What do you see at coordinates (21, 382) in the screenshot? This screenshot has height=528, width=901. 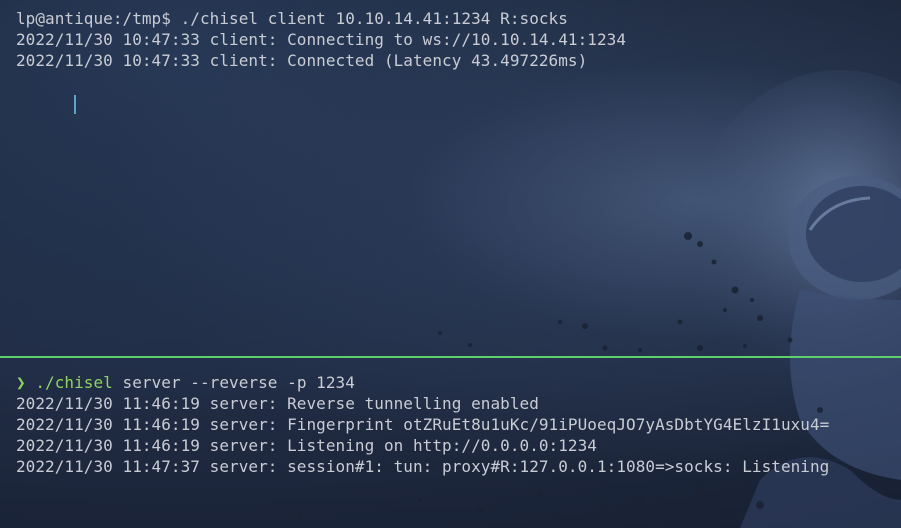 I see `prompt-arrow-icon: ❯` at bounding box center [21, 382].